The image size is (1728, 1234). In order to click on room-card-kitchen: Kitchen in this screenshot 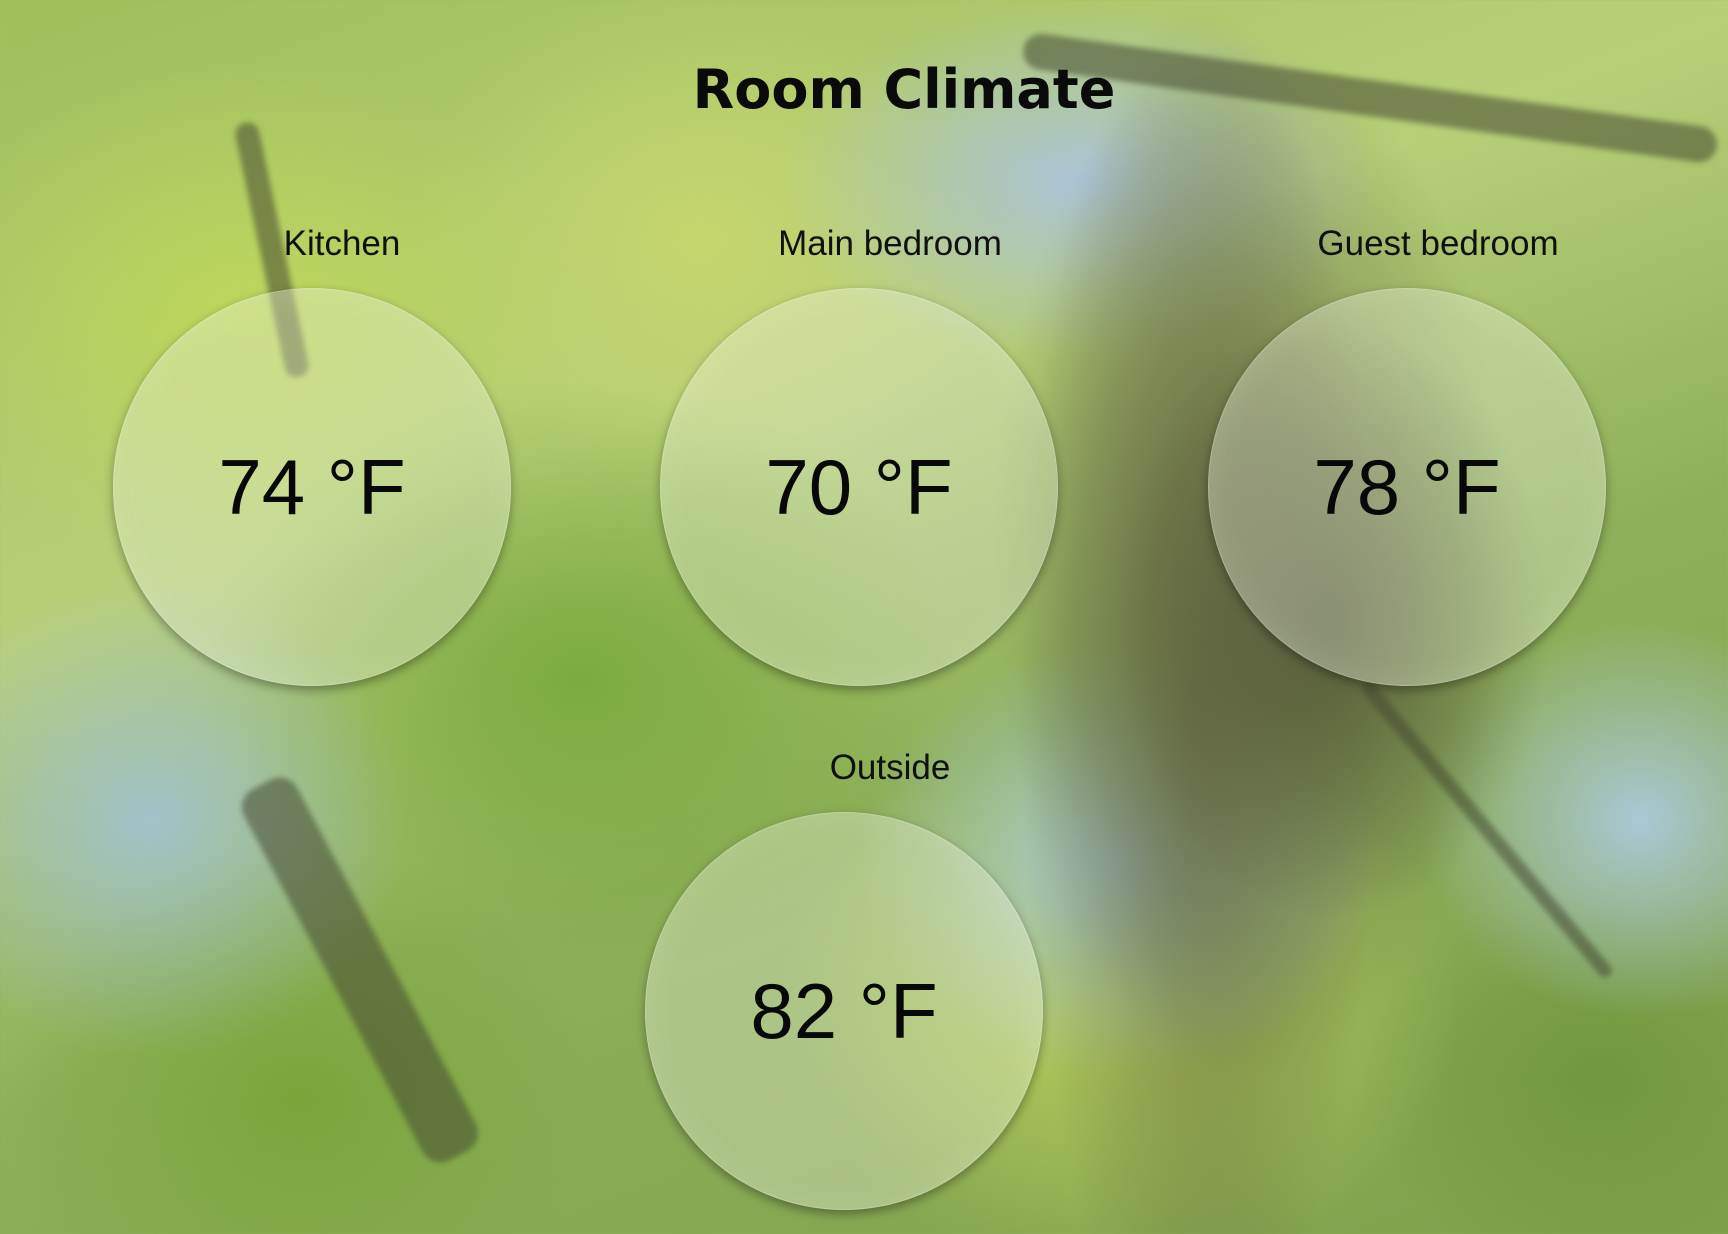, I will do `click(342, 244)`.